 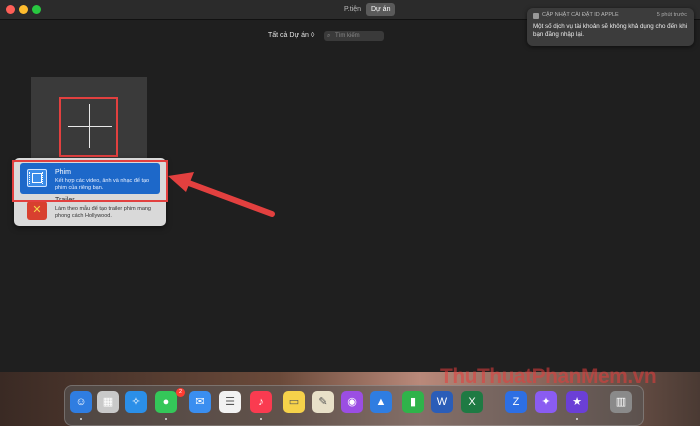 I want to click on mail-icon: ✉, so click(x=200, y=402).